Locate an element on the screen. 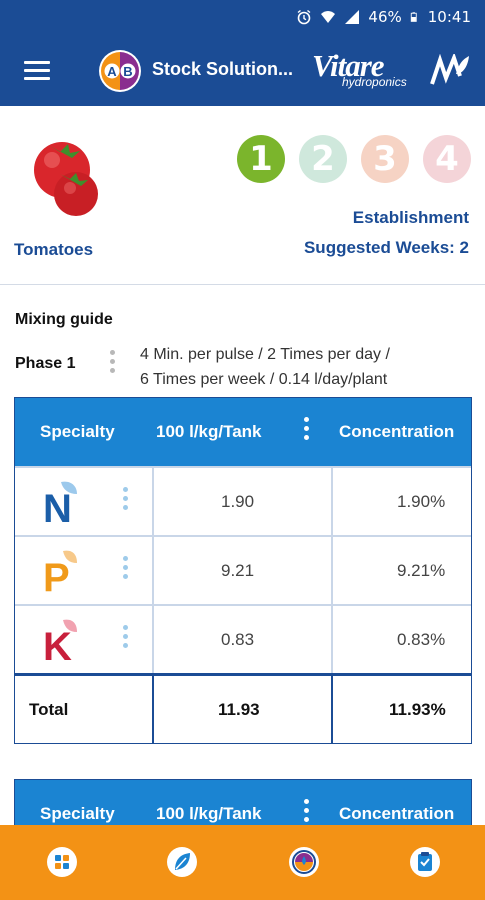 Image resolution: width=485 pixels, height=900 pixels. cell-amount: 1.90 is located at coordinates (238, 501).